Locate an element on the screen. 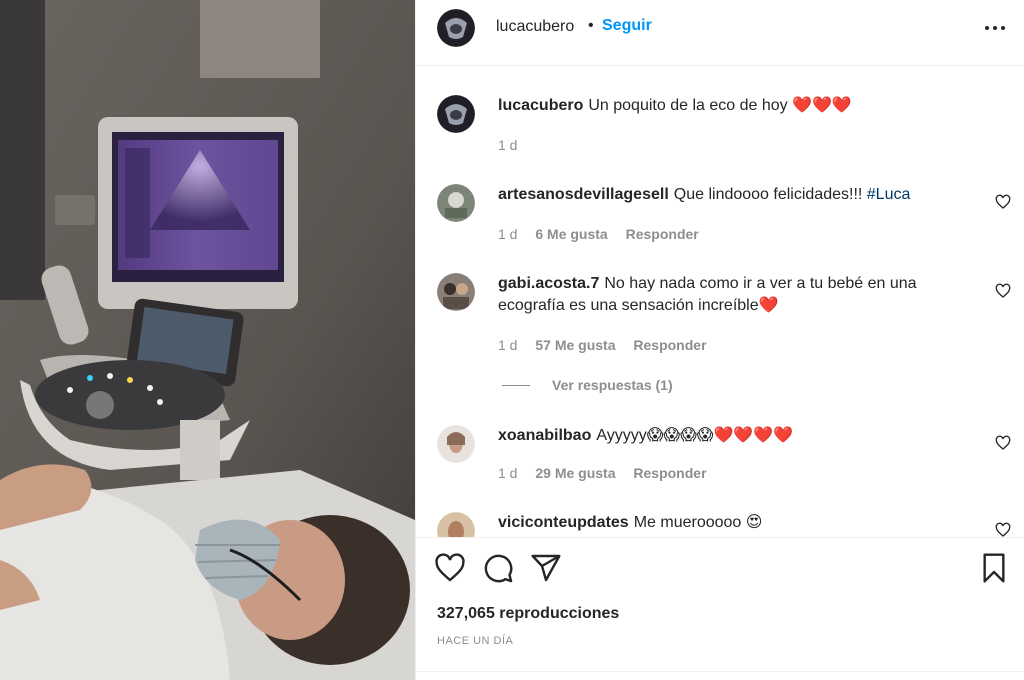  view-replies-label: Ver respuestas (1) is located at coordinates (612, 385).